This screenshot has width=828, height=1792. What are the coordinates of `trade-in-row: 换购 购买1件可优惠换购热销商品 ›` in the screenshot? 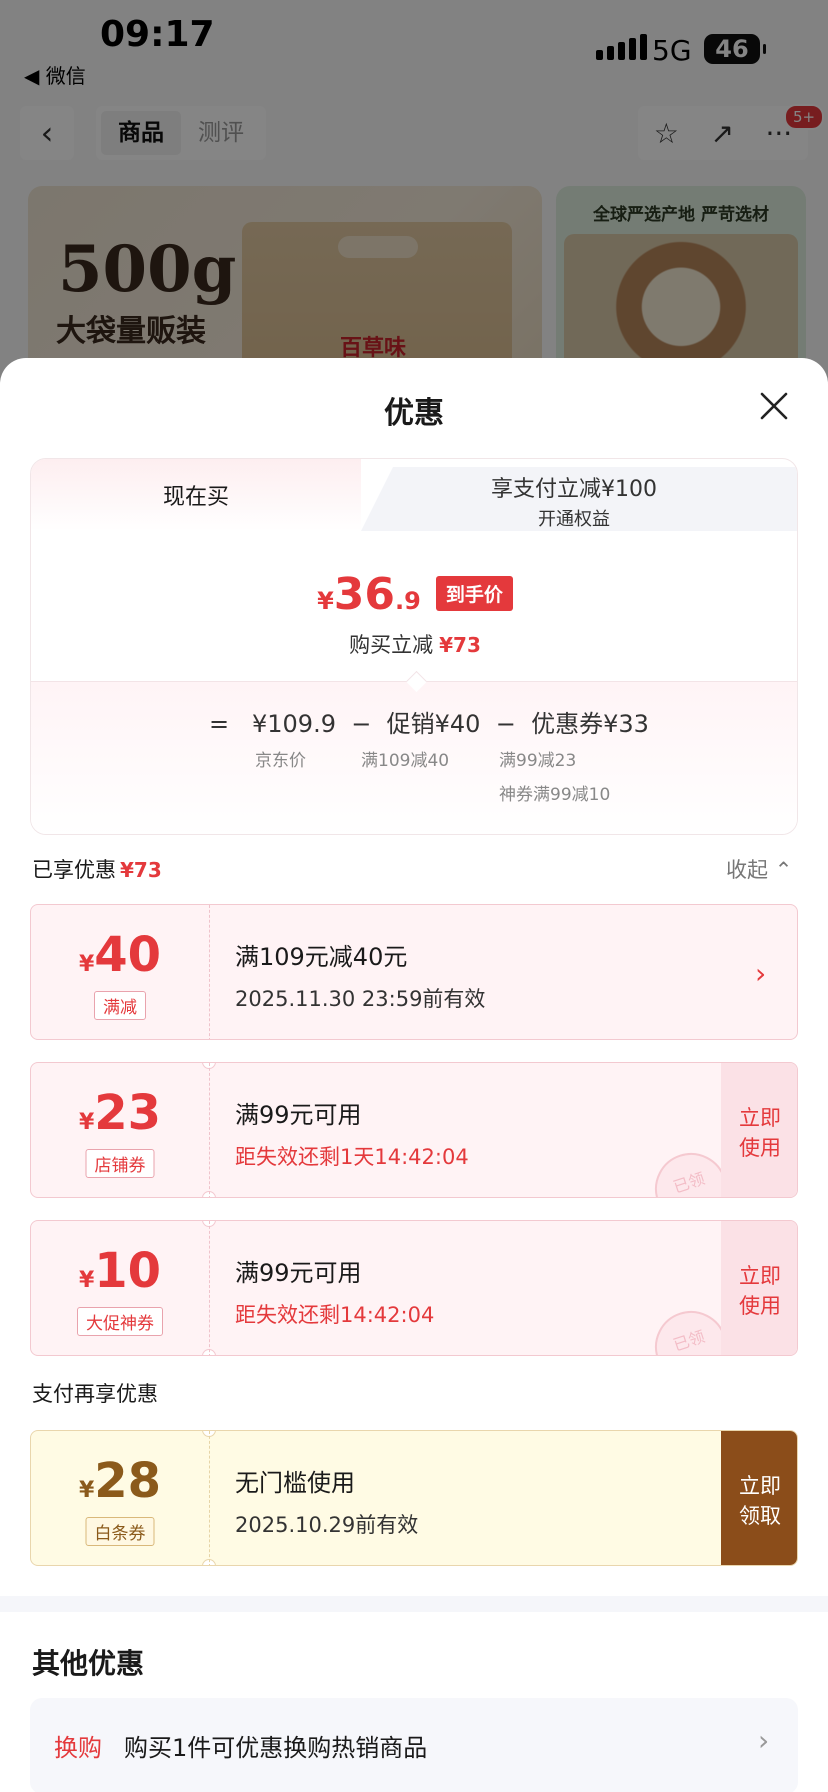 It's located at (414, 1745).